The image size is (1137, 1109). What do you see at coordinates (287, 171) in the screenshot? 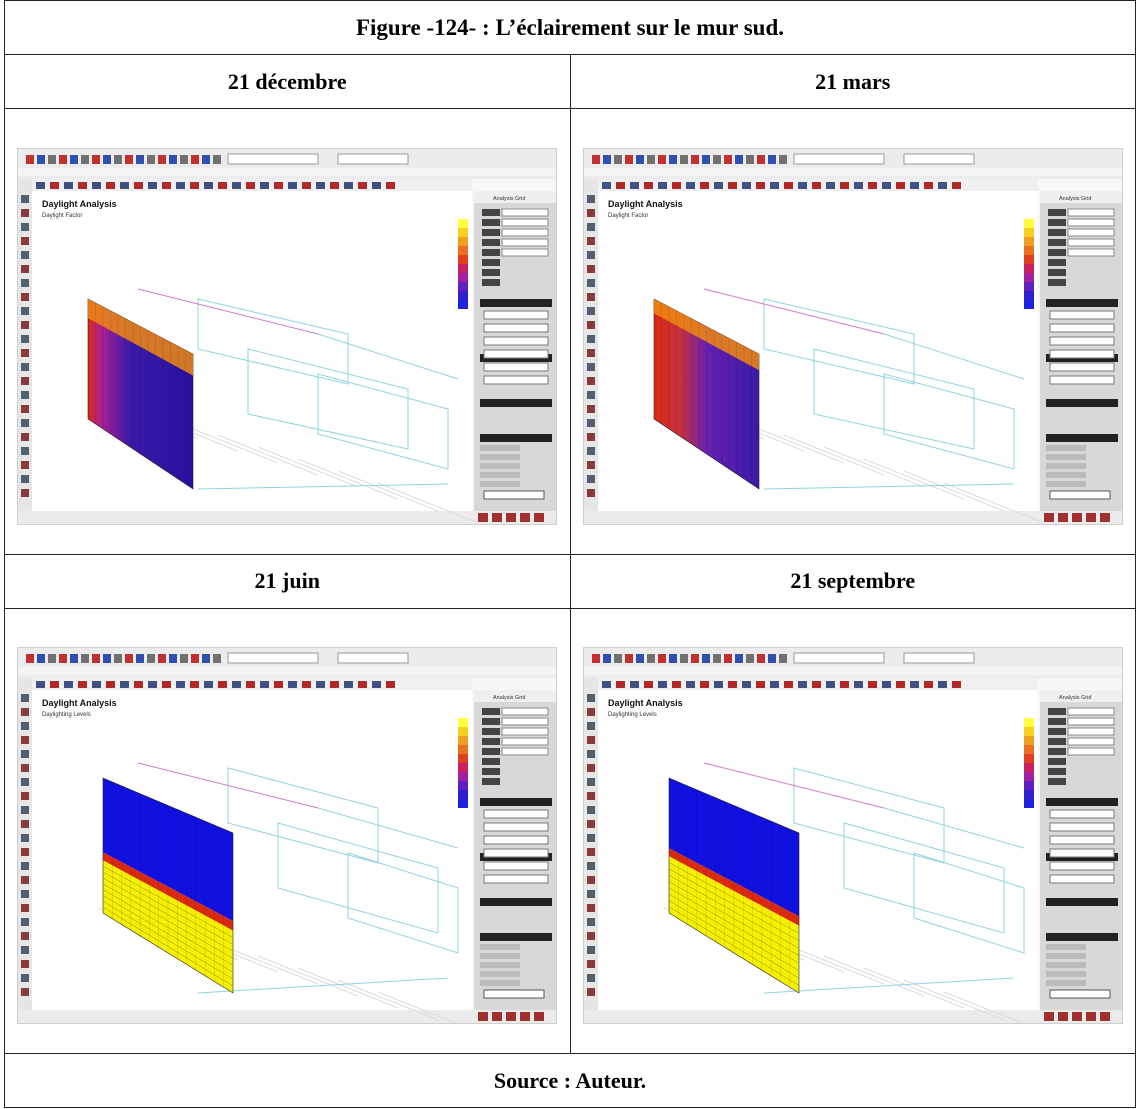
I see `menu-bar` at bounding box center [287, 171].